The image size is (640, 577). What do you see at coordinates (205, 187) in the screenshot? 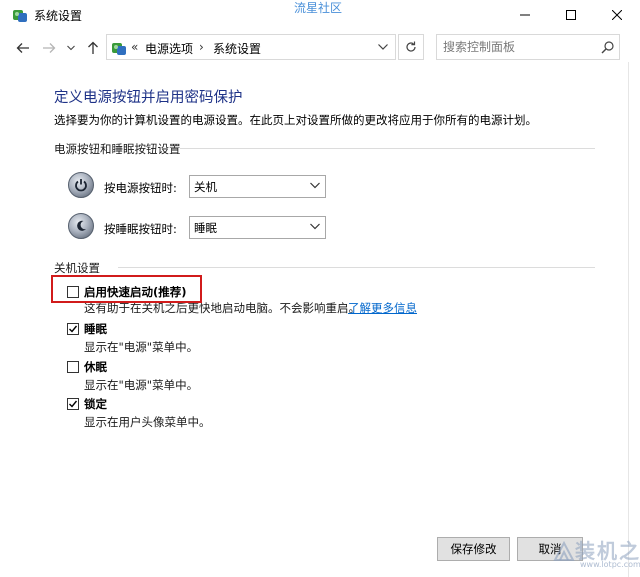
I see `power-button-value: 关机` at bounding box center [205, 187].